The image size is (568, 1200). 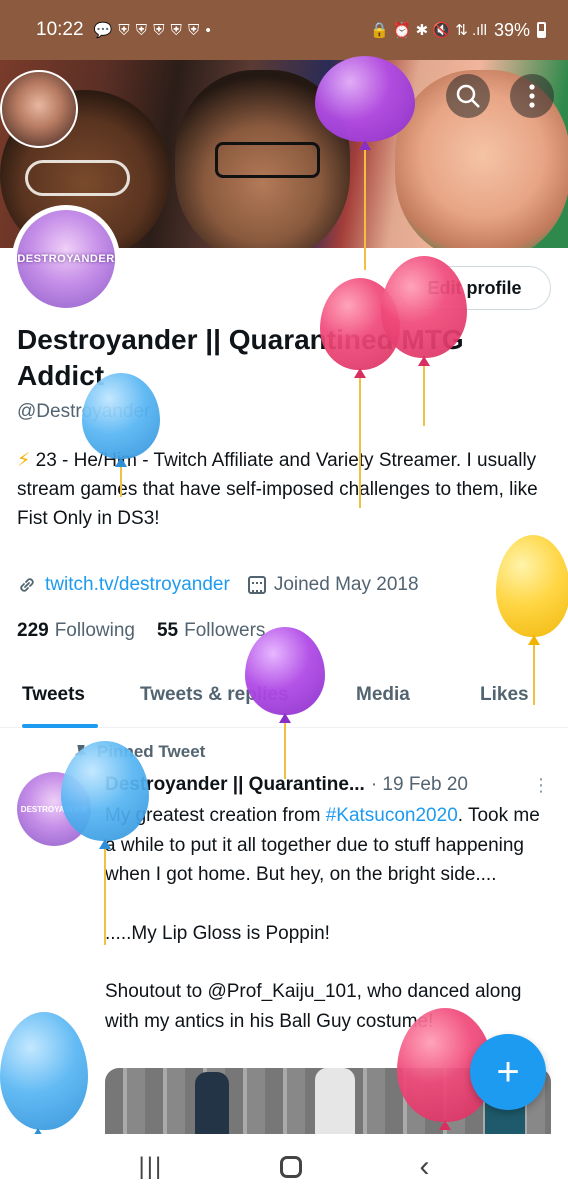 I want to click on calendar-icon, so click(x=256, y=585).